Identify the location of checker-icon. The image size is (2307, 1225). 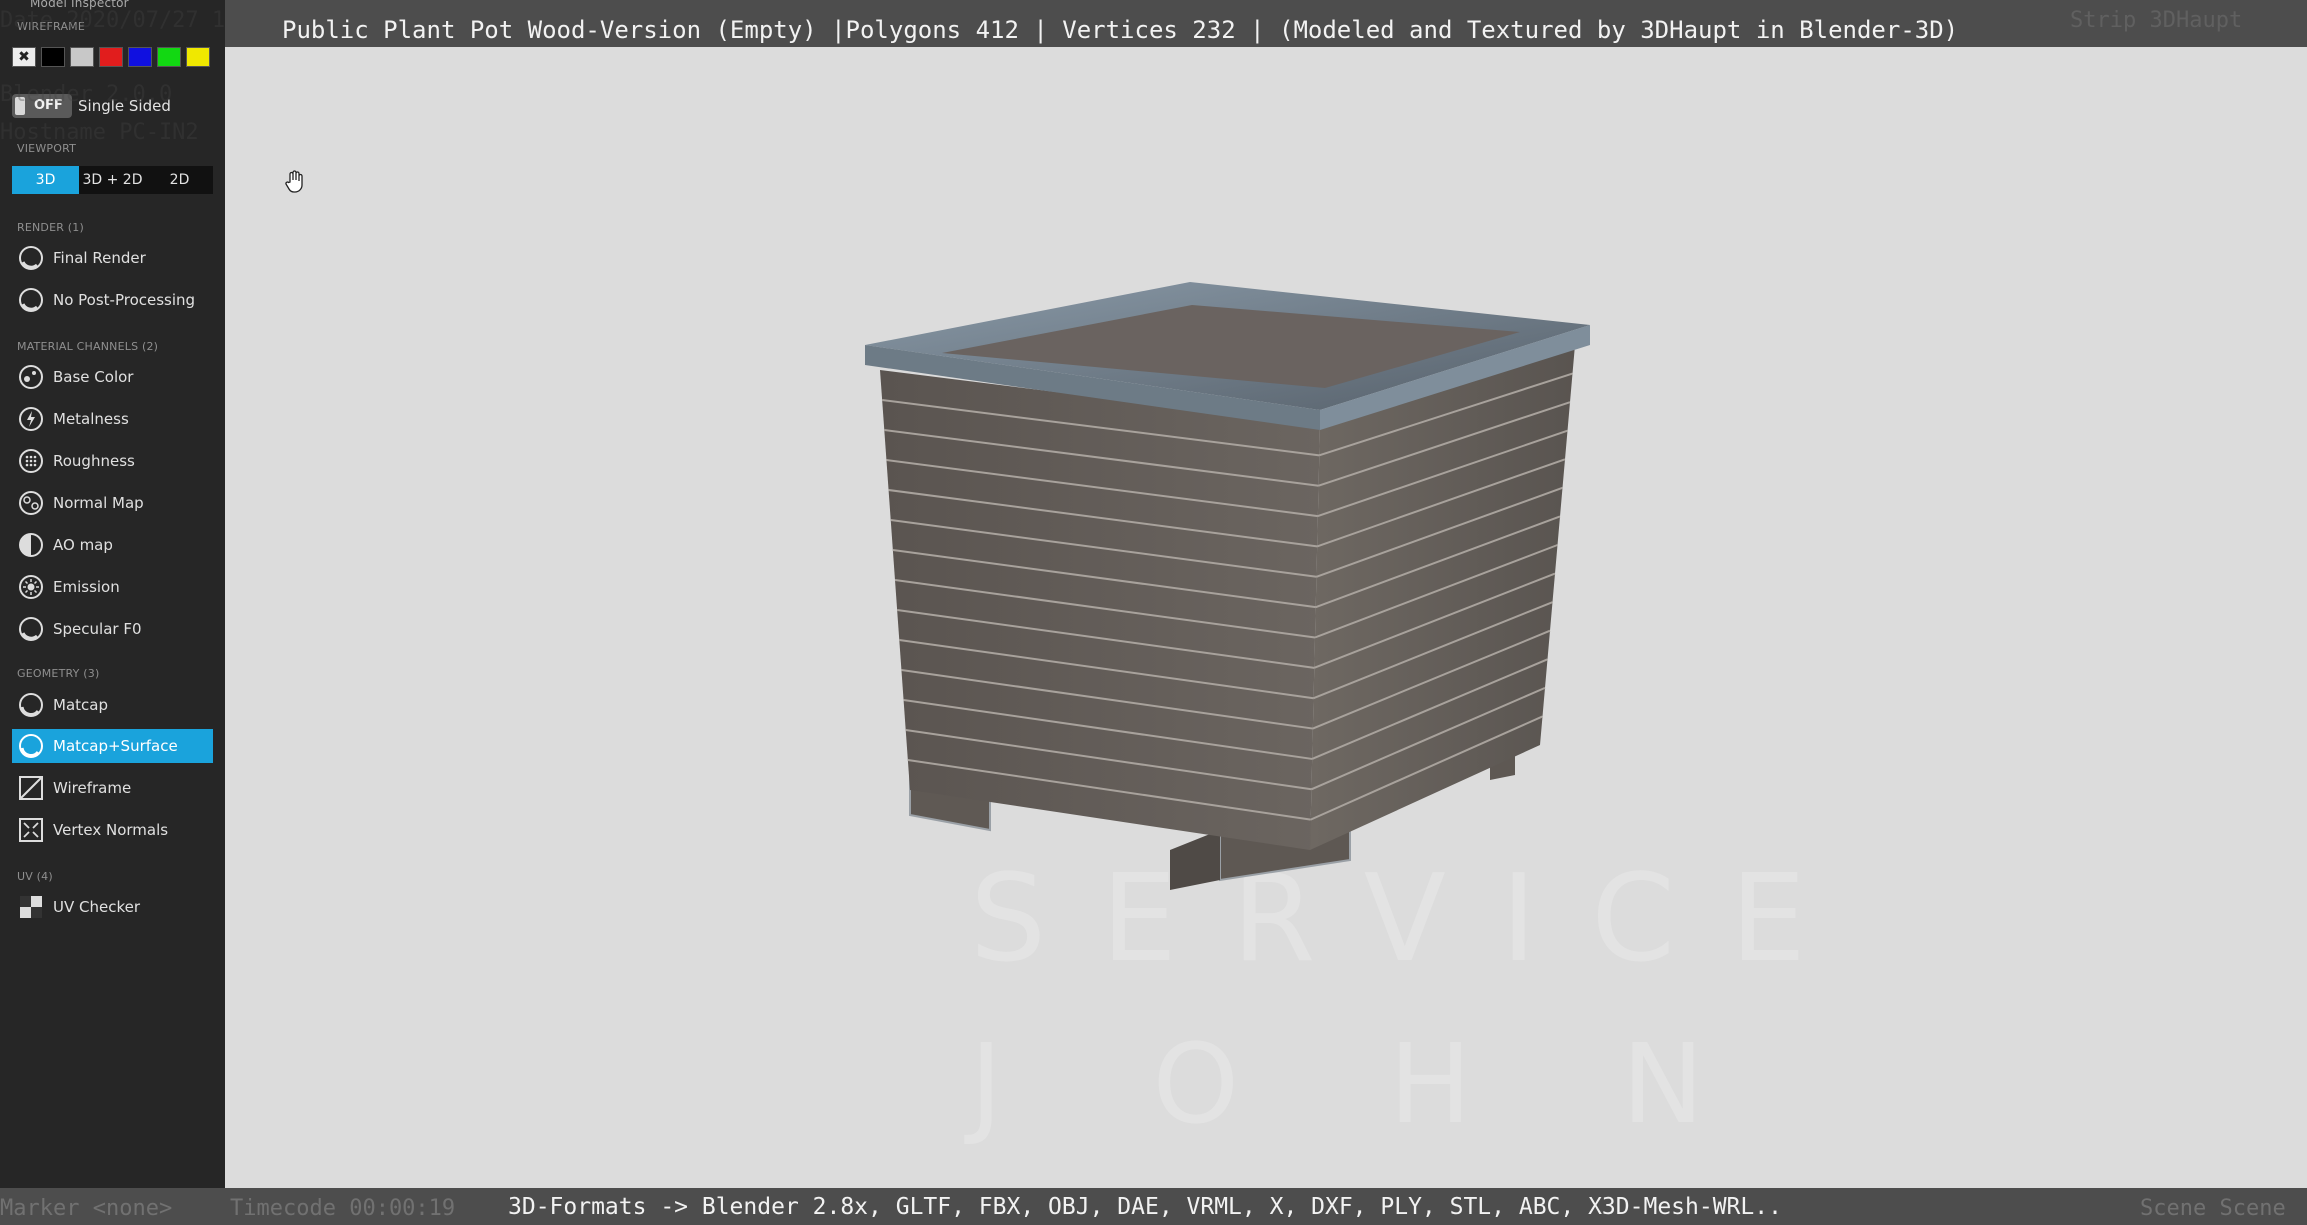
(31, 907).